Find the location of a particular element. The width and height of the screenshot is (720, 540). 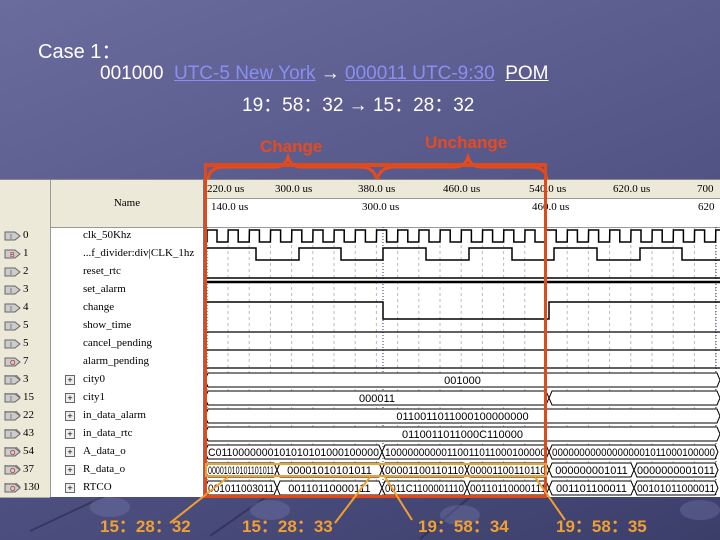

time-label-3: 19：58：34 is located at coordinates (463, 526).